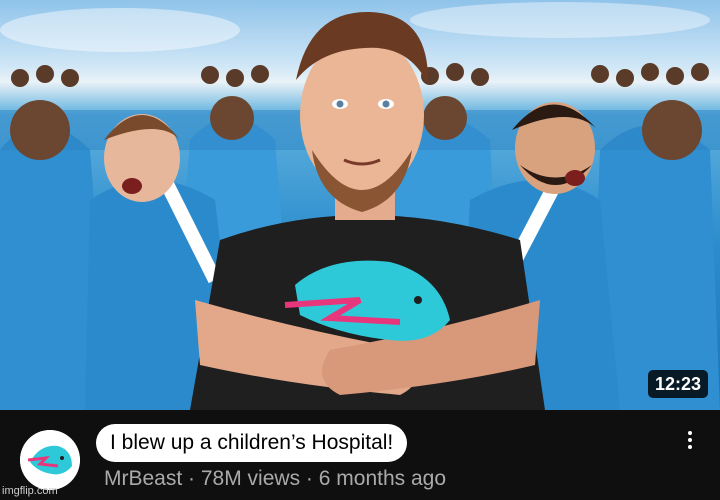 The image size is (720, 500). Describe the element at coordinates (250, 478) in the screenshot. I see `view-count: 78M views` at that location.